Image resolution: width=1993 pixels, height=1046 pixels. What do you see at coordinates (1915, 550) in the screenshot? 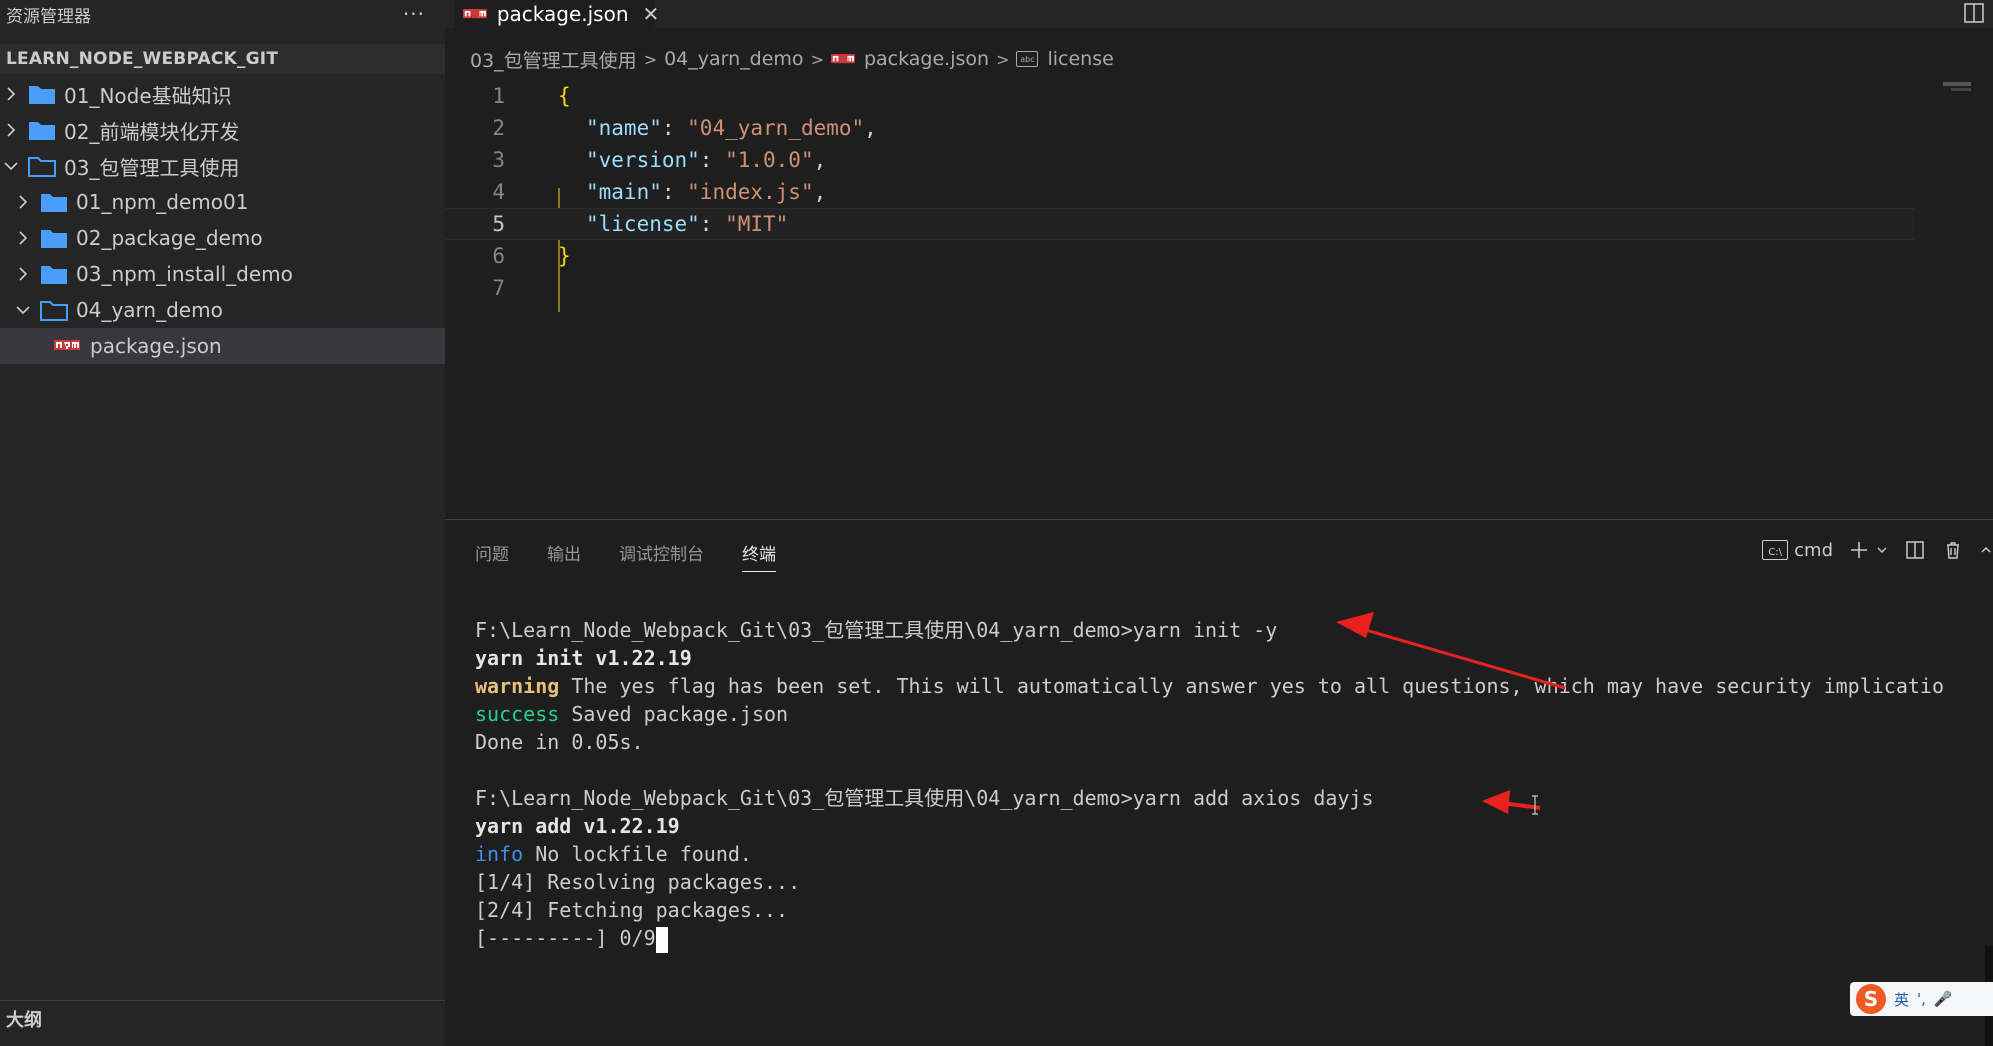
I see `split-terminal-icon` at bounding box center [1915, 550].